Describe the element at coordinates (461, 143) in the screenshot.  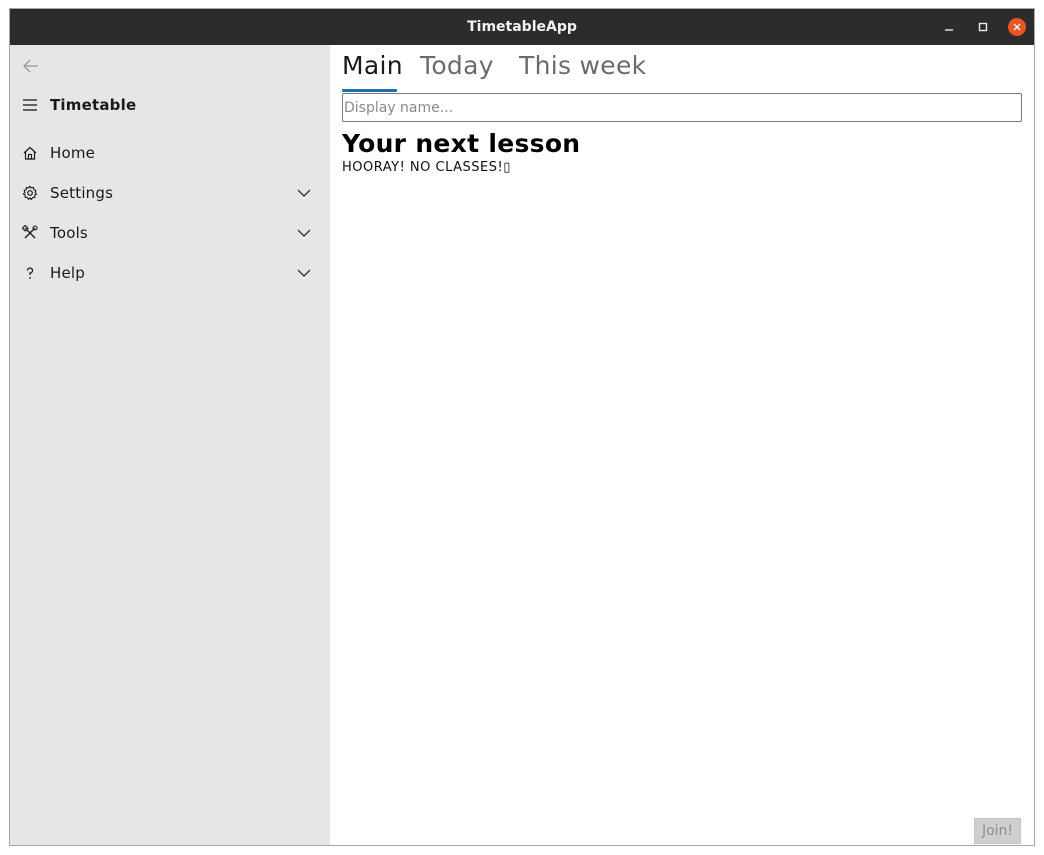
I see `next-lesson-heading: Your next lesson` at that location.